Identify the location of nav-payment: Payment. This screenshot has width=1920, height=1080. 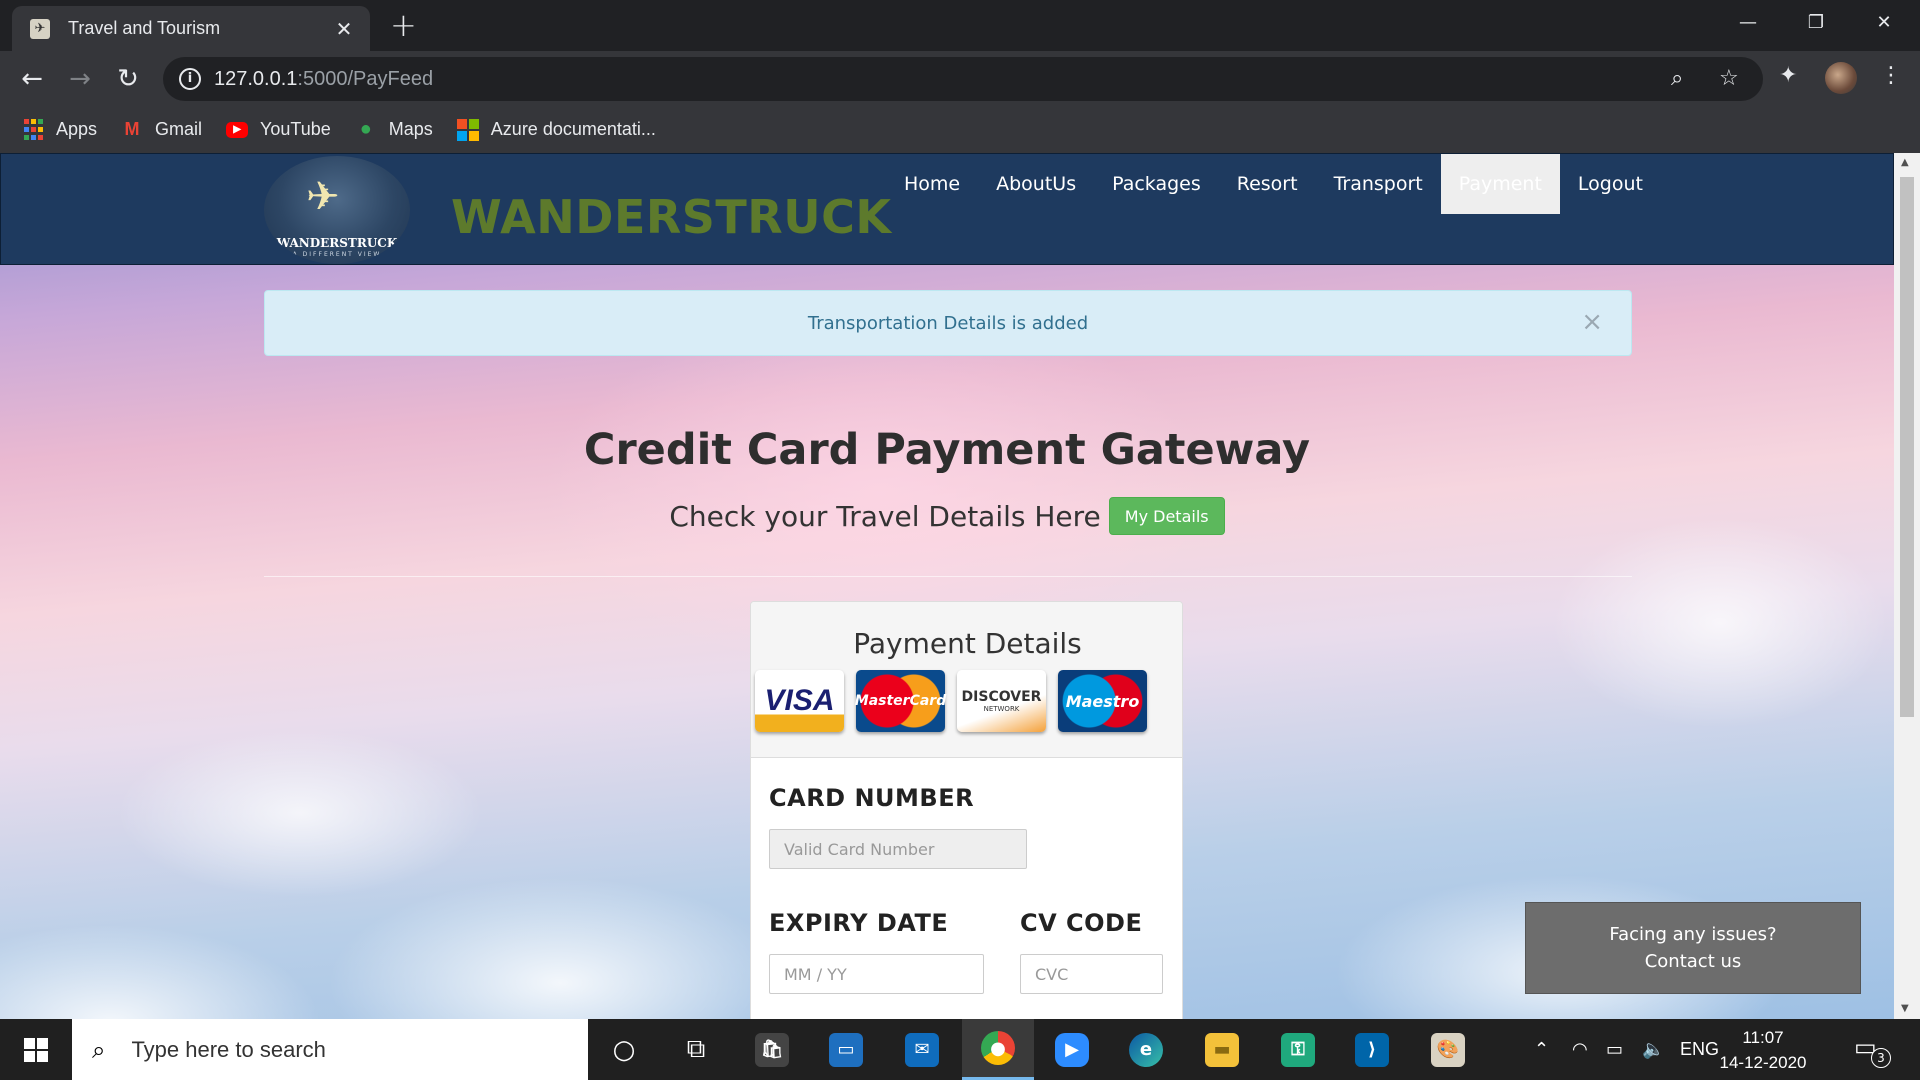
(1500, 184).